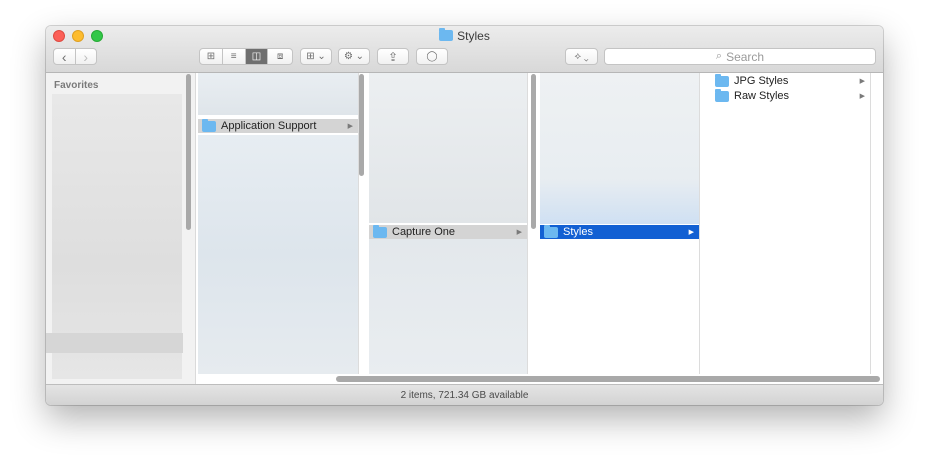 This screenshot has width=930, height=473. What do you see at coordinates (361, 125) in the screenshot?
I see `column-1-scrollbar` at bounding box center [361, 125].